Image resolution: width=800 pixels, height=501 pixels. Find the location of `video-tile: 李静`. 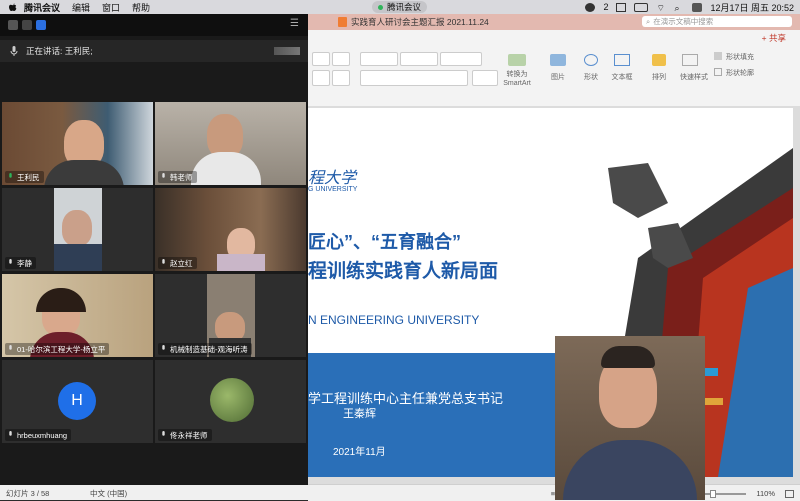

video-tile: 李静 is located at coordinates (77, 229).